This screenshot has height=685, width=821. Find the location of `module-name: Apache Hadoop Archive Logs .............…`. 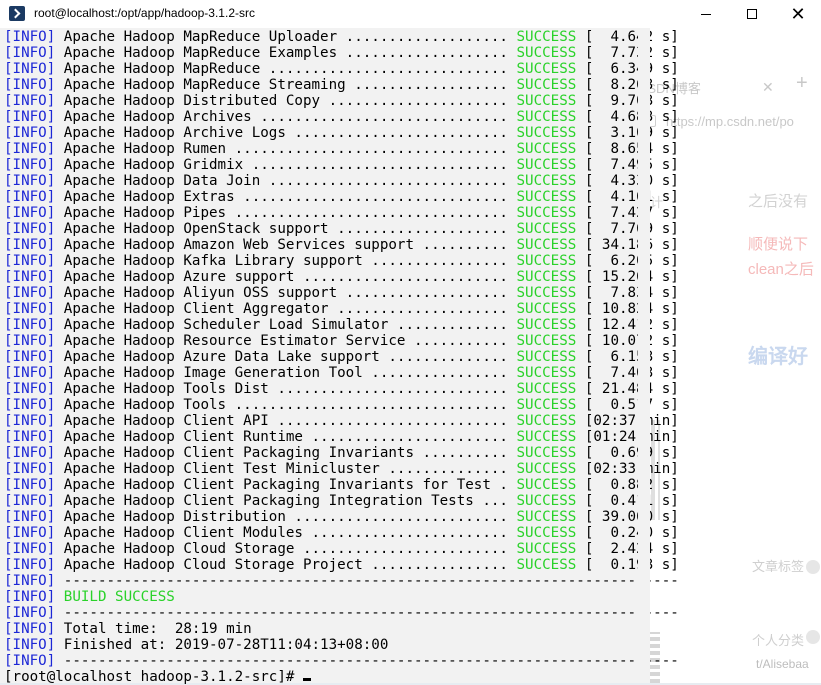

module-name: Apache Hadoop Archive Logs .............… is located at coordinates (286, 133).